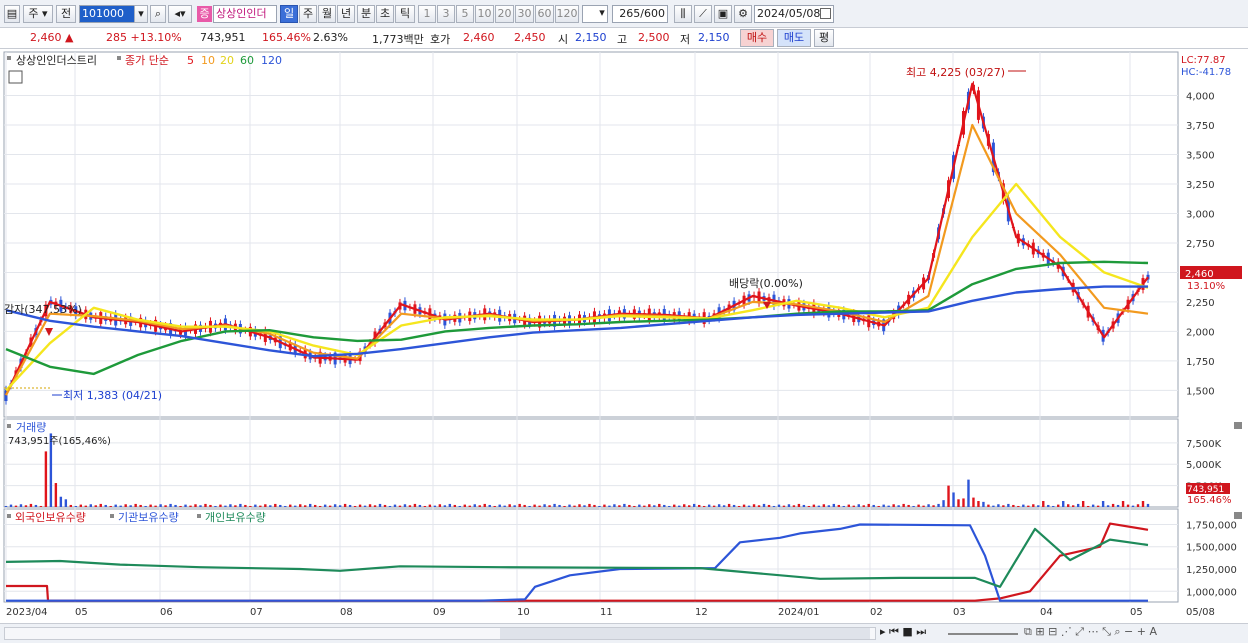  I want to click on price-tick-label: 1,750, so click(1200, 362).